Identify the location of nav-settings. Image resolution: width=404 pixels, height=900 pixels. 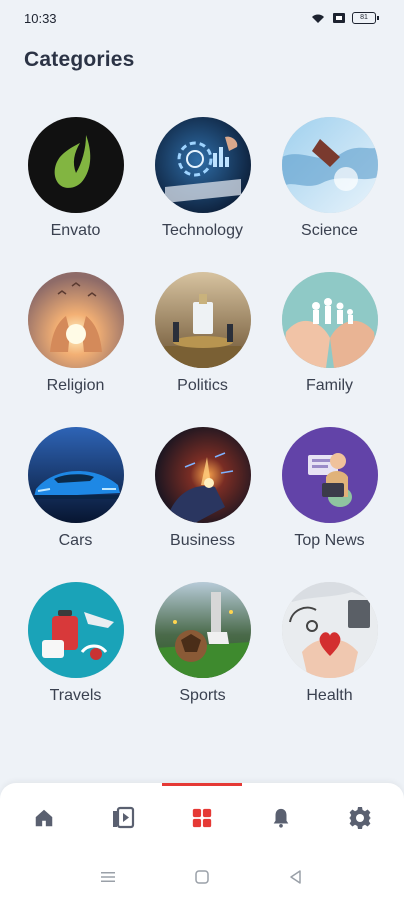
(360, 818).